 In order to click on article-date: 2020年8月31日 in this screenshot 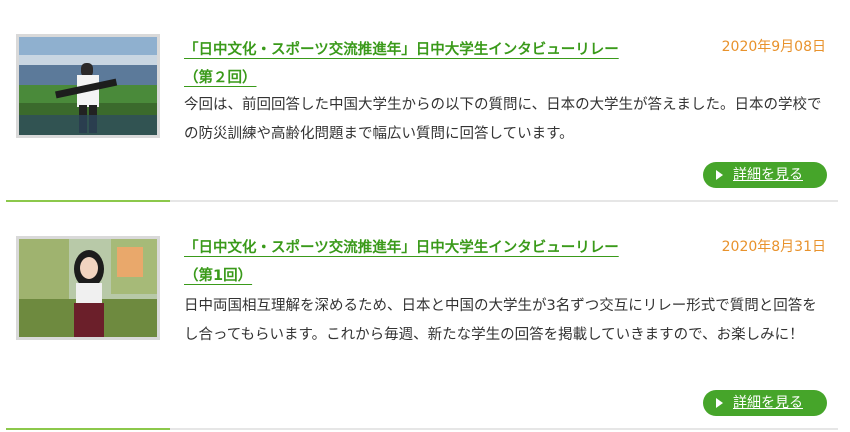, I will do `click(773, 247)`.